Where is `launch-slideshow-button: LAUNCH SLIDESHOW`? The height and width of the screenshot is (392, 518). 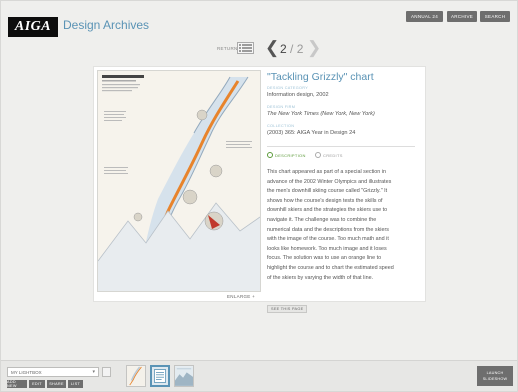
launch-slideshow-button: LAUNCH SLIDESHOW is located at coordinates (495, 376).